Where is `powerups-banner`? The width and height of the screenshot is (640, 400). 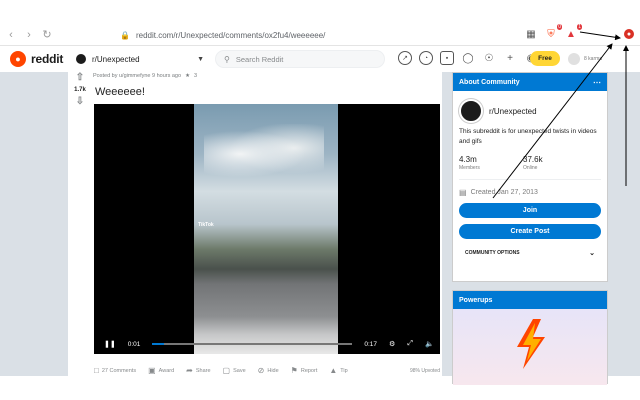 powerups-banner is located at coordinates (530, 347).